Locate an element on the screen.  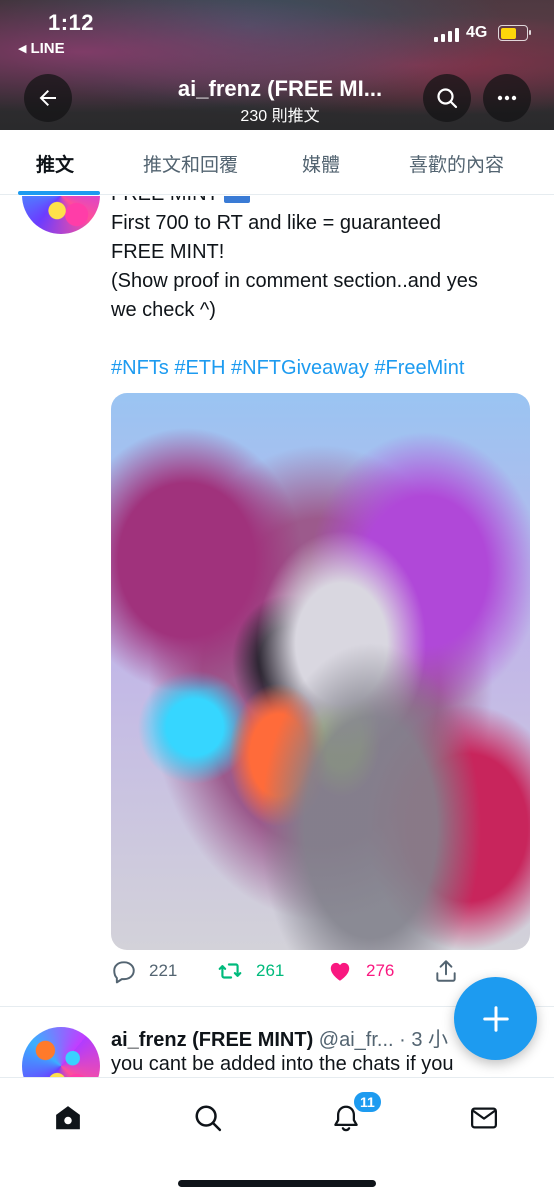
tweet-hashtags: #NFTs #ETH #NFTGiveaway #FreeMint is located at coordinates (323, 368).